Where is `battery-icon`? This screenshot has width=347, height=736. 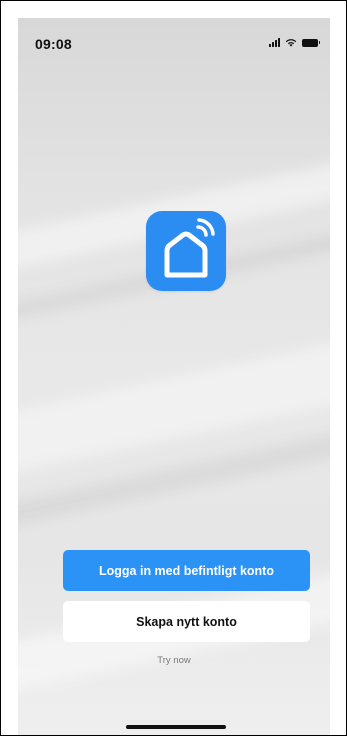 battery-icon is located at coordinates (311, 42).